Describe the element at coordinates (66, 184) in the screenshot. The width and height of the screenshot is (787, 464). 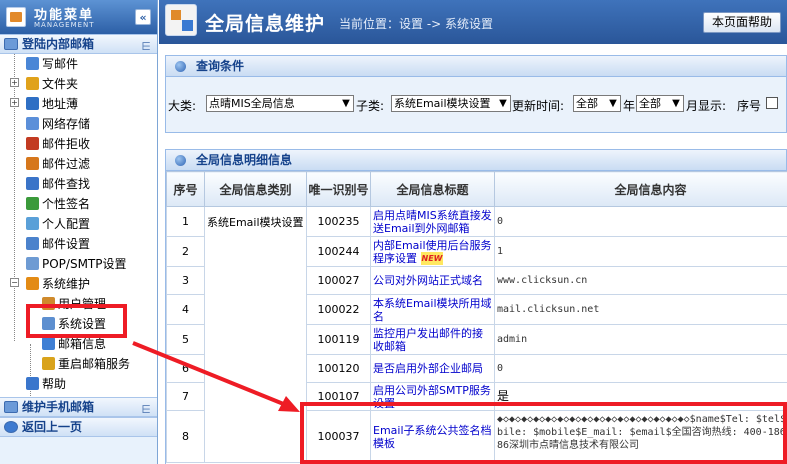
I see `sidebar-item-label: 邮件查找` at that location.